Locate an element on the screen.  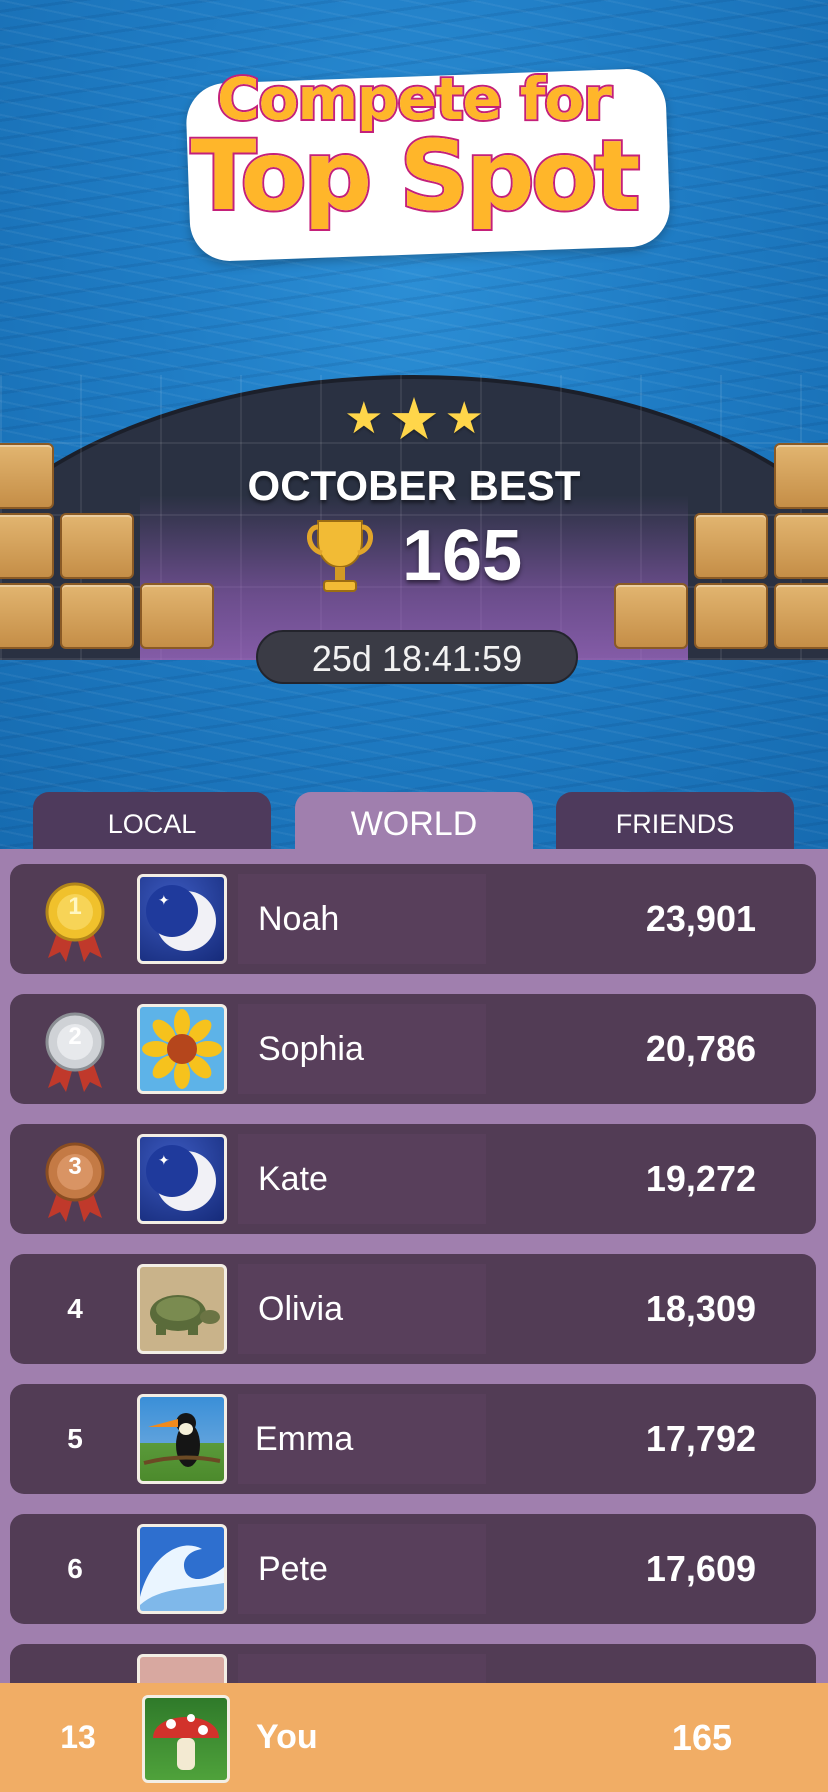
turtle-icon is located at coordinates (185, 1315).